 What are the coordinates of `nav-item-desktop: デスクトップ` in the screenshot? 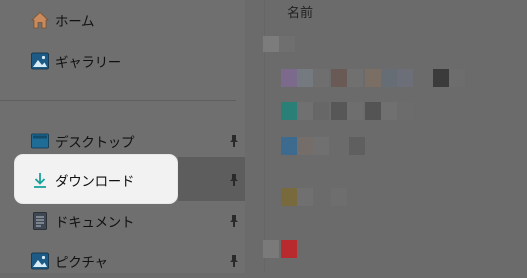 It's located at (122, 141).